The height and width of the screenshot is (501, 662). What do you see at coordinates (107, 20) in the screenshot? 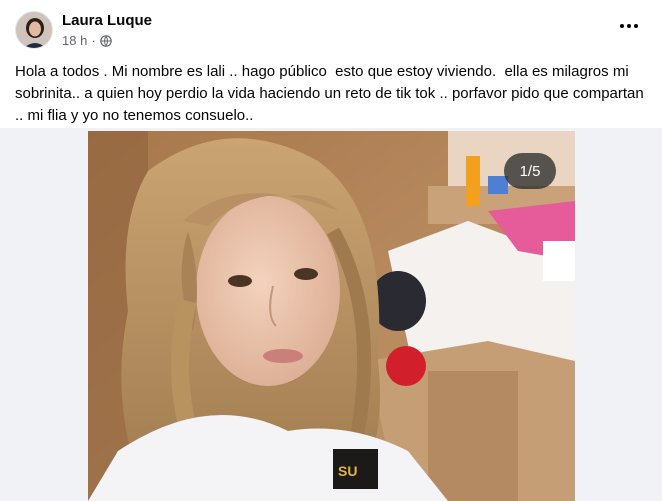
I see `author-name: Laura Luque` at bounding box center [107, 20].